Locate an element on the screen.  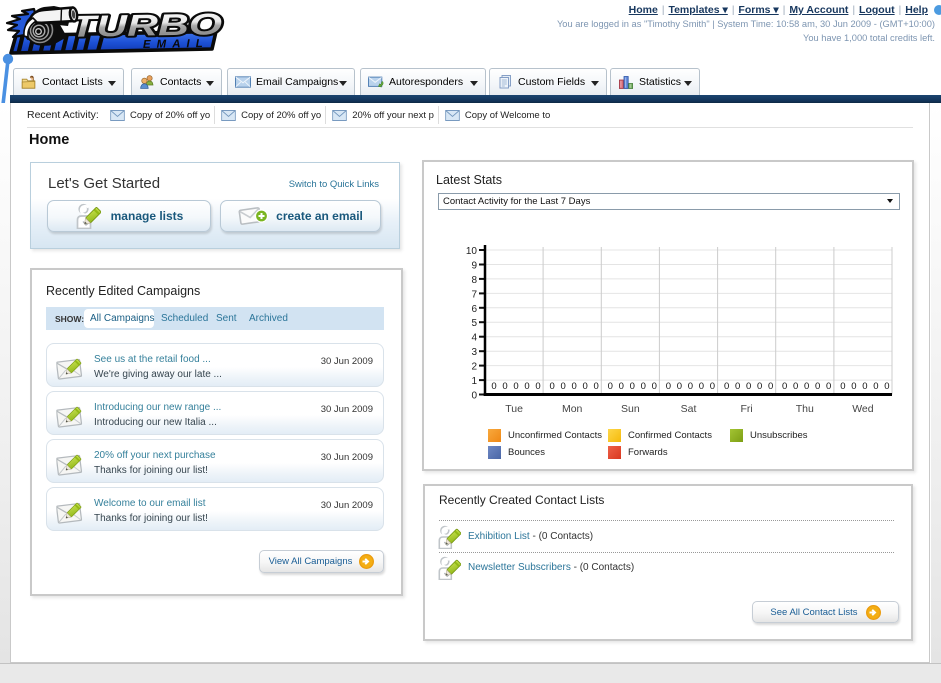
svg-text: 2 is located at coordinates (474, 367).